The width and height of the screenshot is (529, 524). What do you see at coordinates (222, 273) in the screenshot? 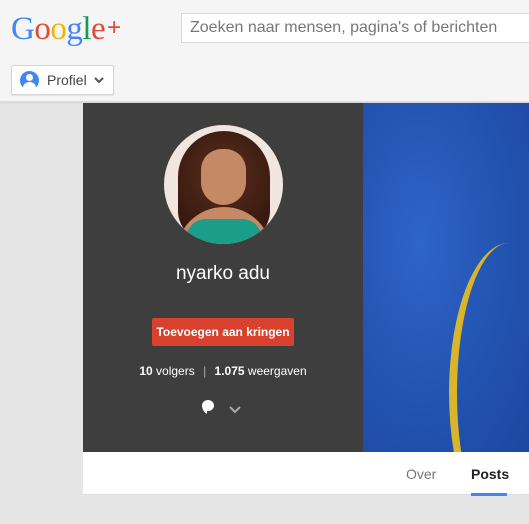
I see `profile-name: nyarko adu` at bounding box center [222, 273].